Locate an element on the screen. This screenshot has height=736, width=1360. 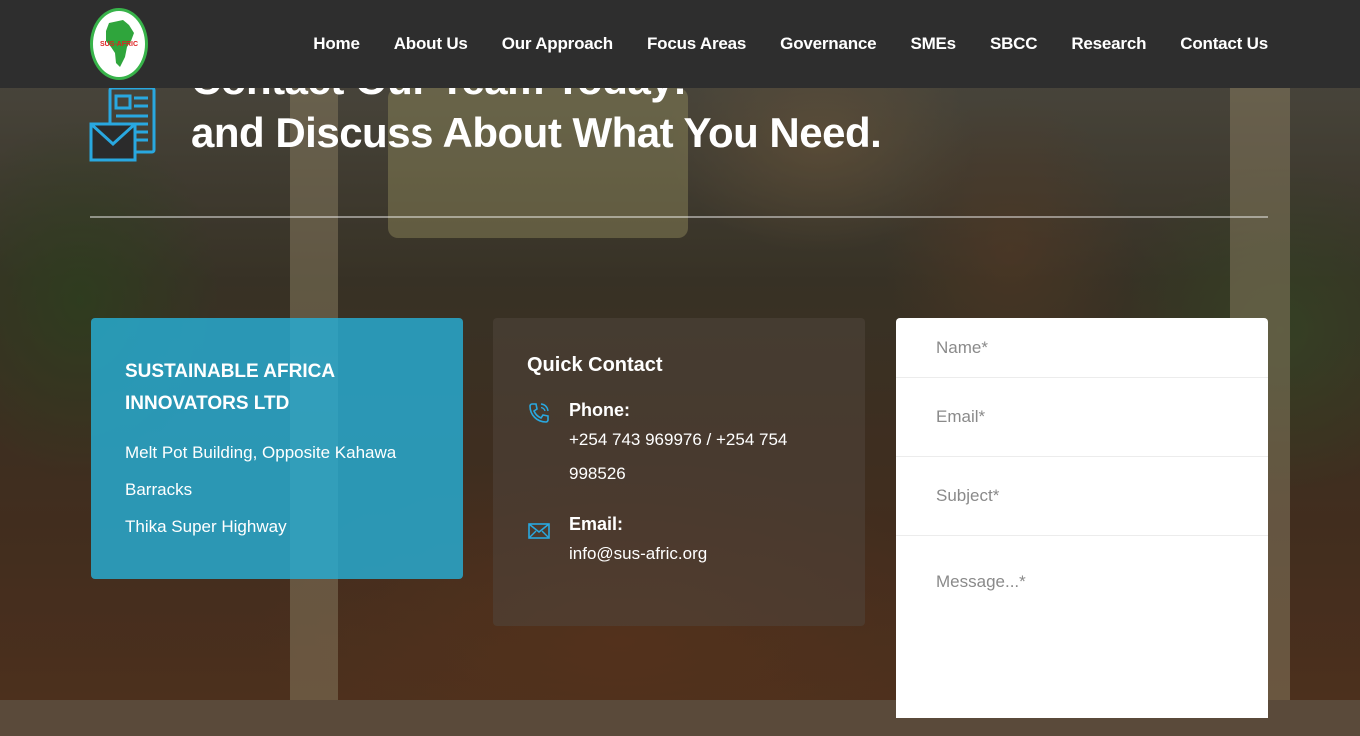
nav-our-approach: Our Approach is located at coordinates (557, 44).